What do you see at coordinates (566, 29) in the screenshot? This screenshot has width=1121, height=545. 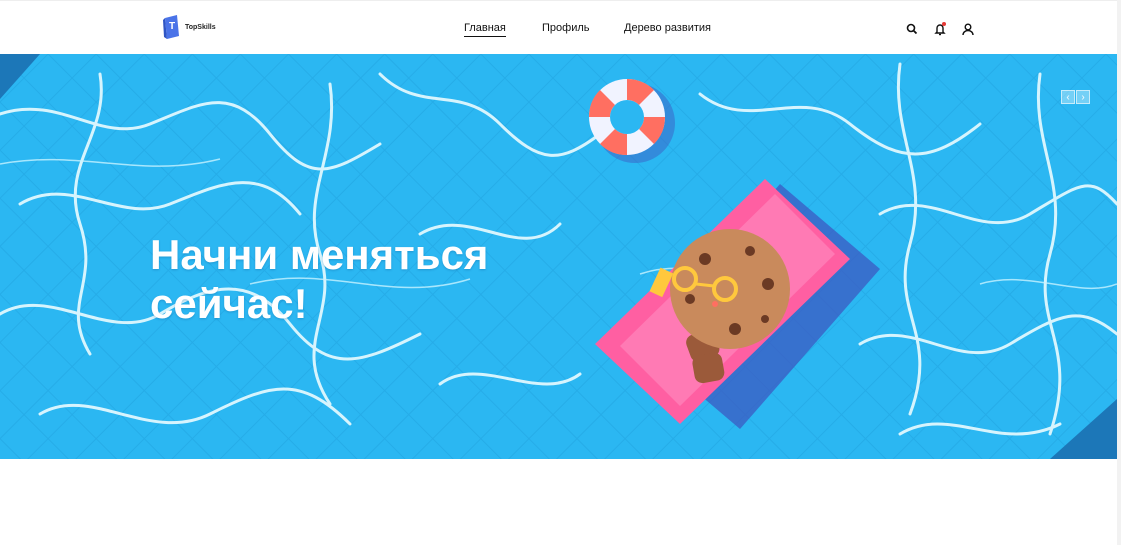 I see `nav-item-profile: Профиль` at bounding box center [566, 29].